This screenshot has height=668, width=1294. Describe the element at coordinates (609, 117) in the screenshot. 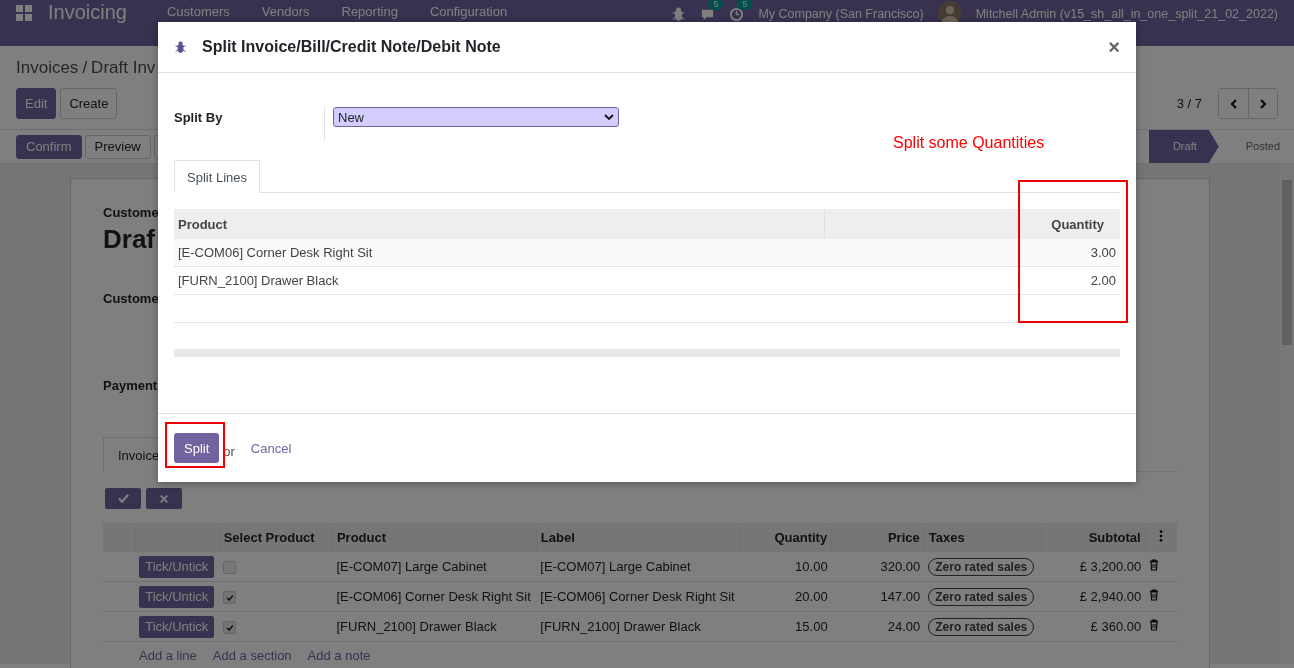

I see `caret-icon` at that location.